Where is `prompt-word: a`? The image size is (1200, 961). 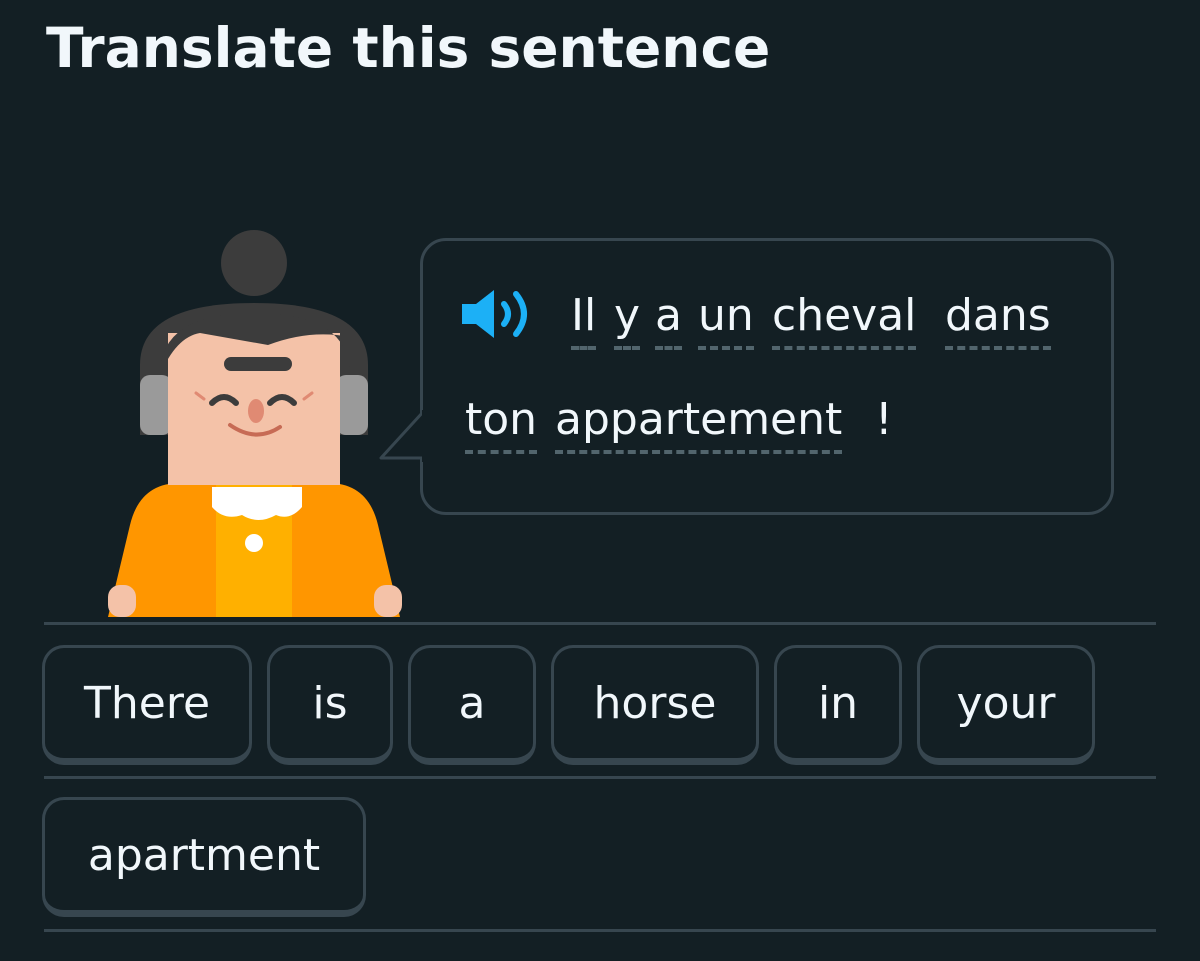
prompt-word: a is located at coordinates (668, 320).